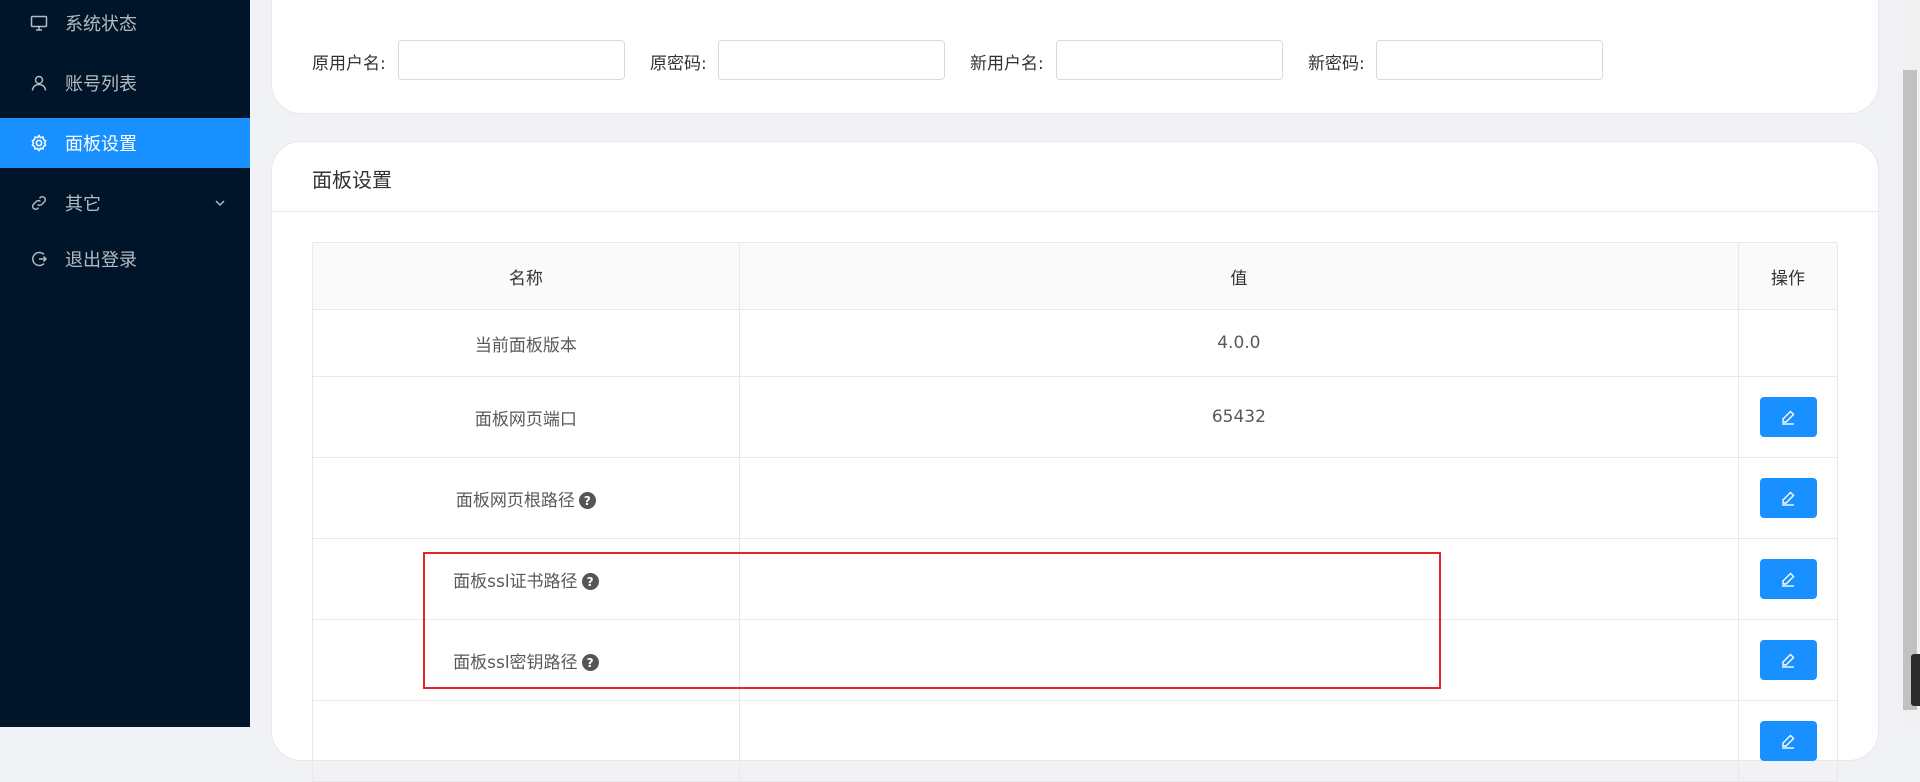 The image size is (1920, 782). I want to click on setting-name: 面板网页端口, so click(526, 417).